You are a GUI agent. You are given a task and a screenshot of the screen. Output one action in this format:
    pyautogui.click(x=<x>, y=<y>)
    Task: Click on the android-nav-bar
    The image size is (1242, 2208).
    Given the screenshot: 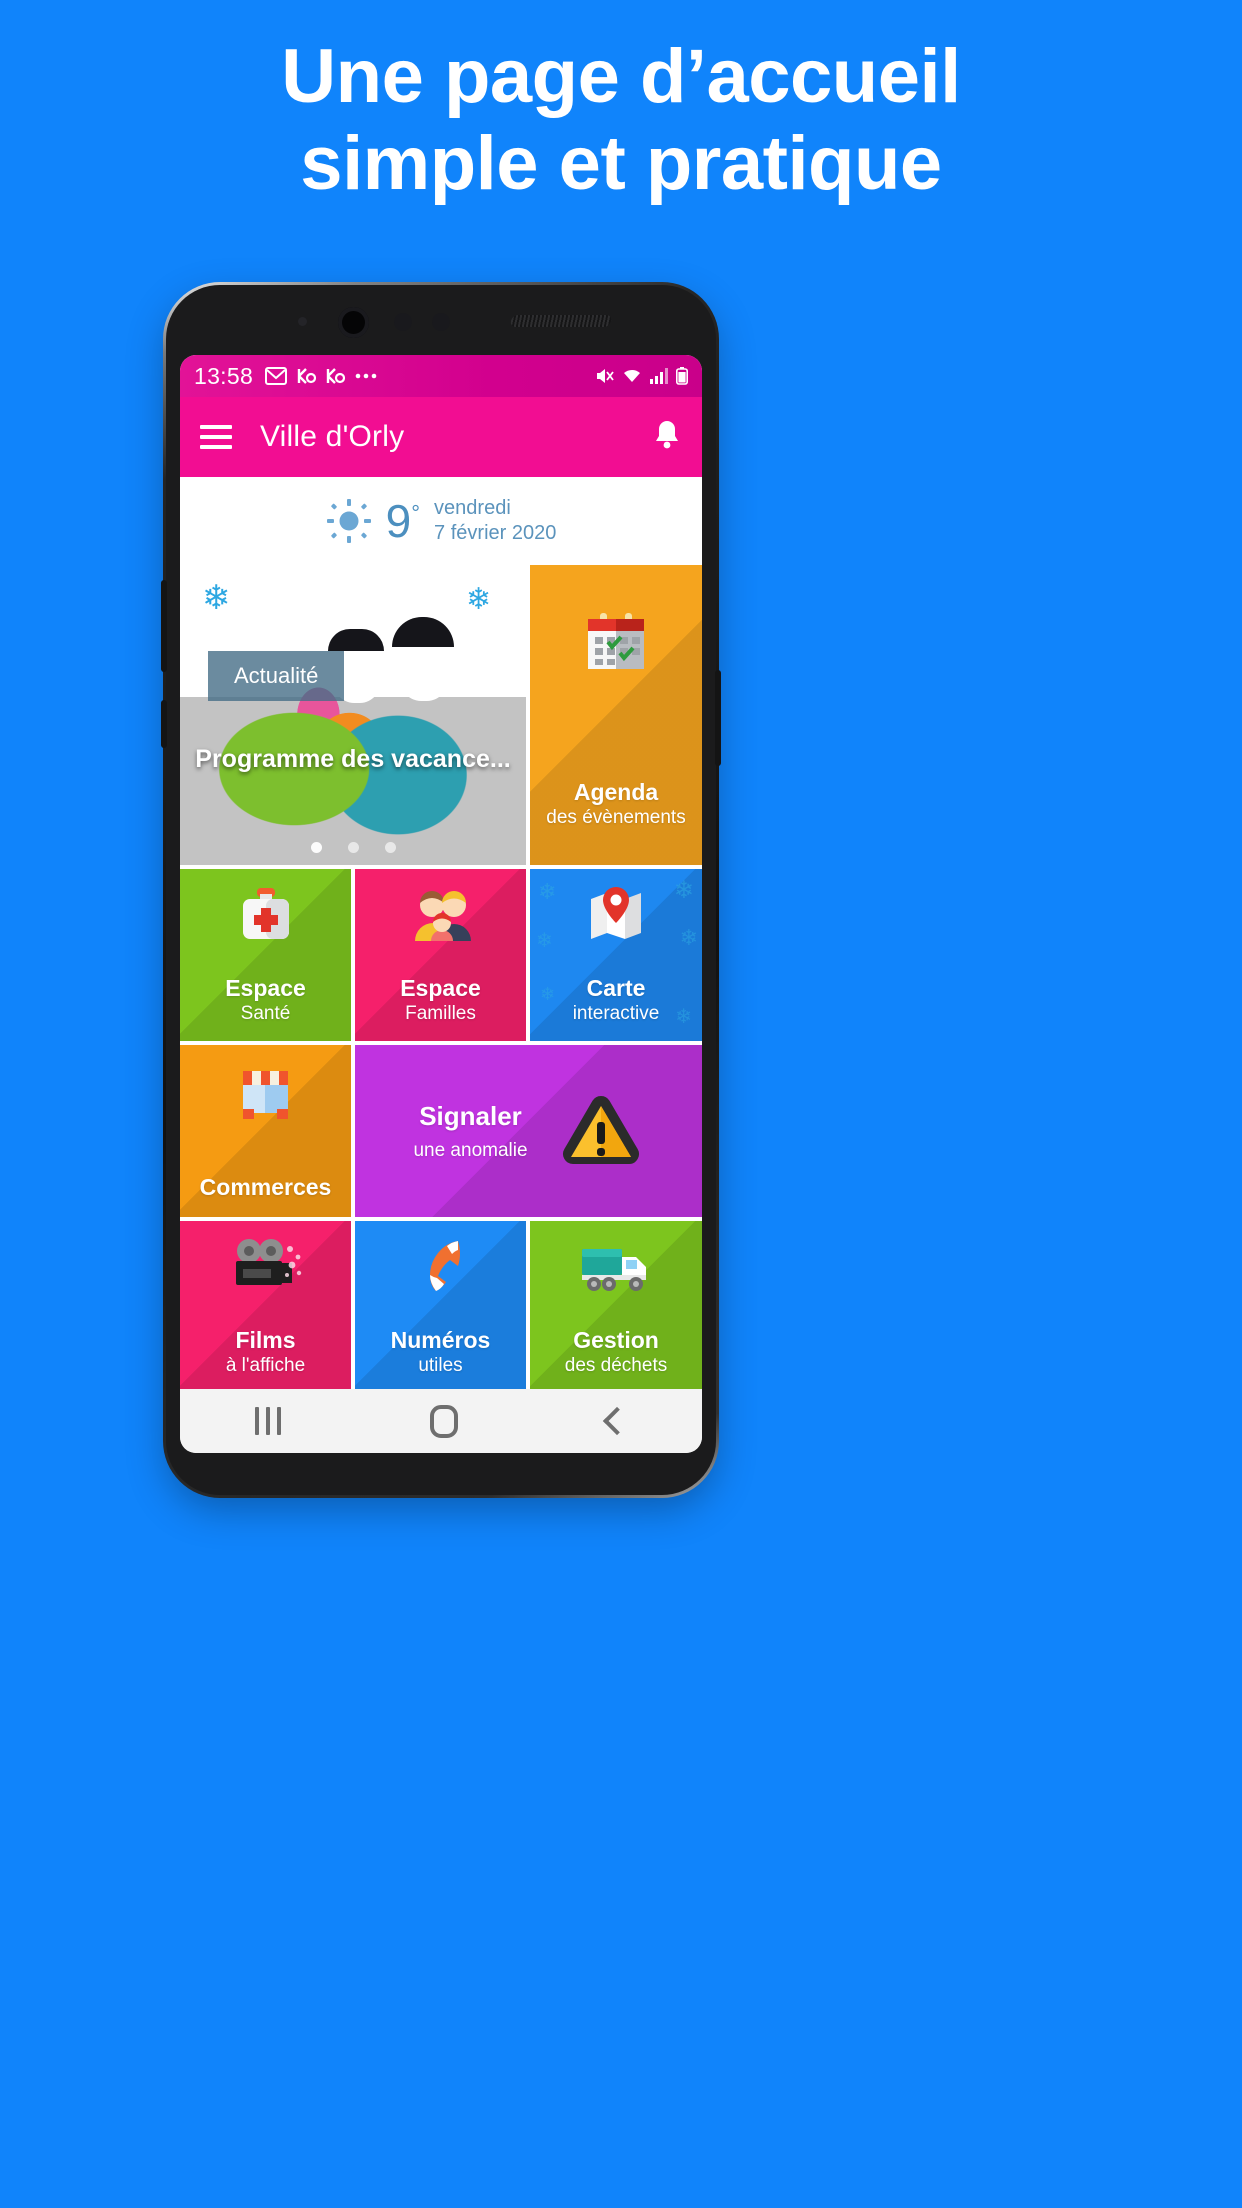 What is the action you would take?
    pyautogui.click(x=441, y=1421)
    